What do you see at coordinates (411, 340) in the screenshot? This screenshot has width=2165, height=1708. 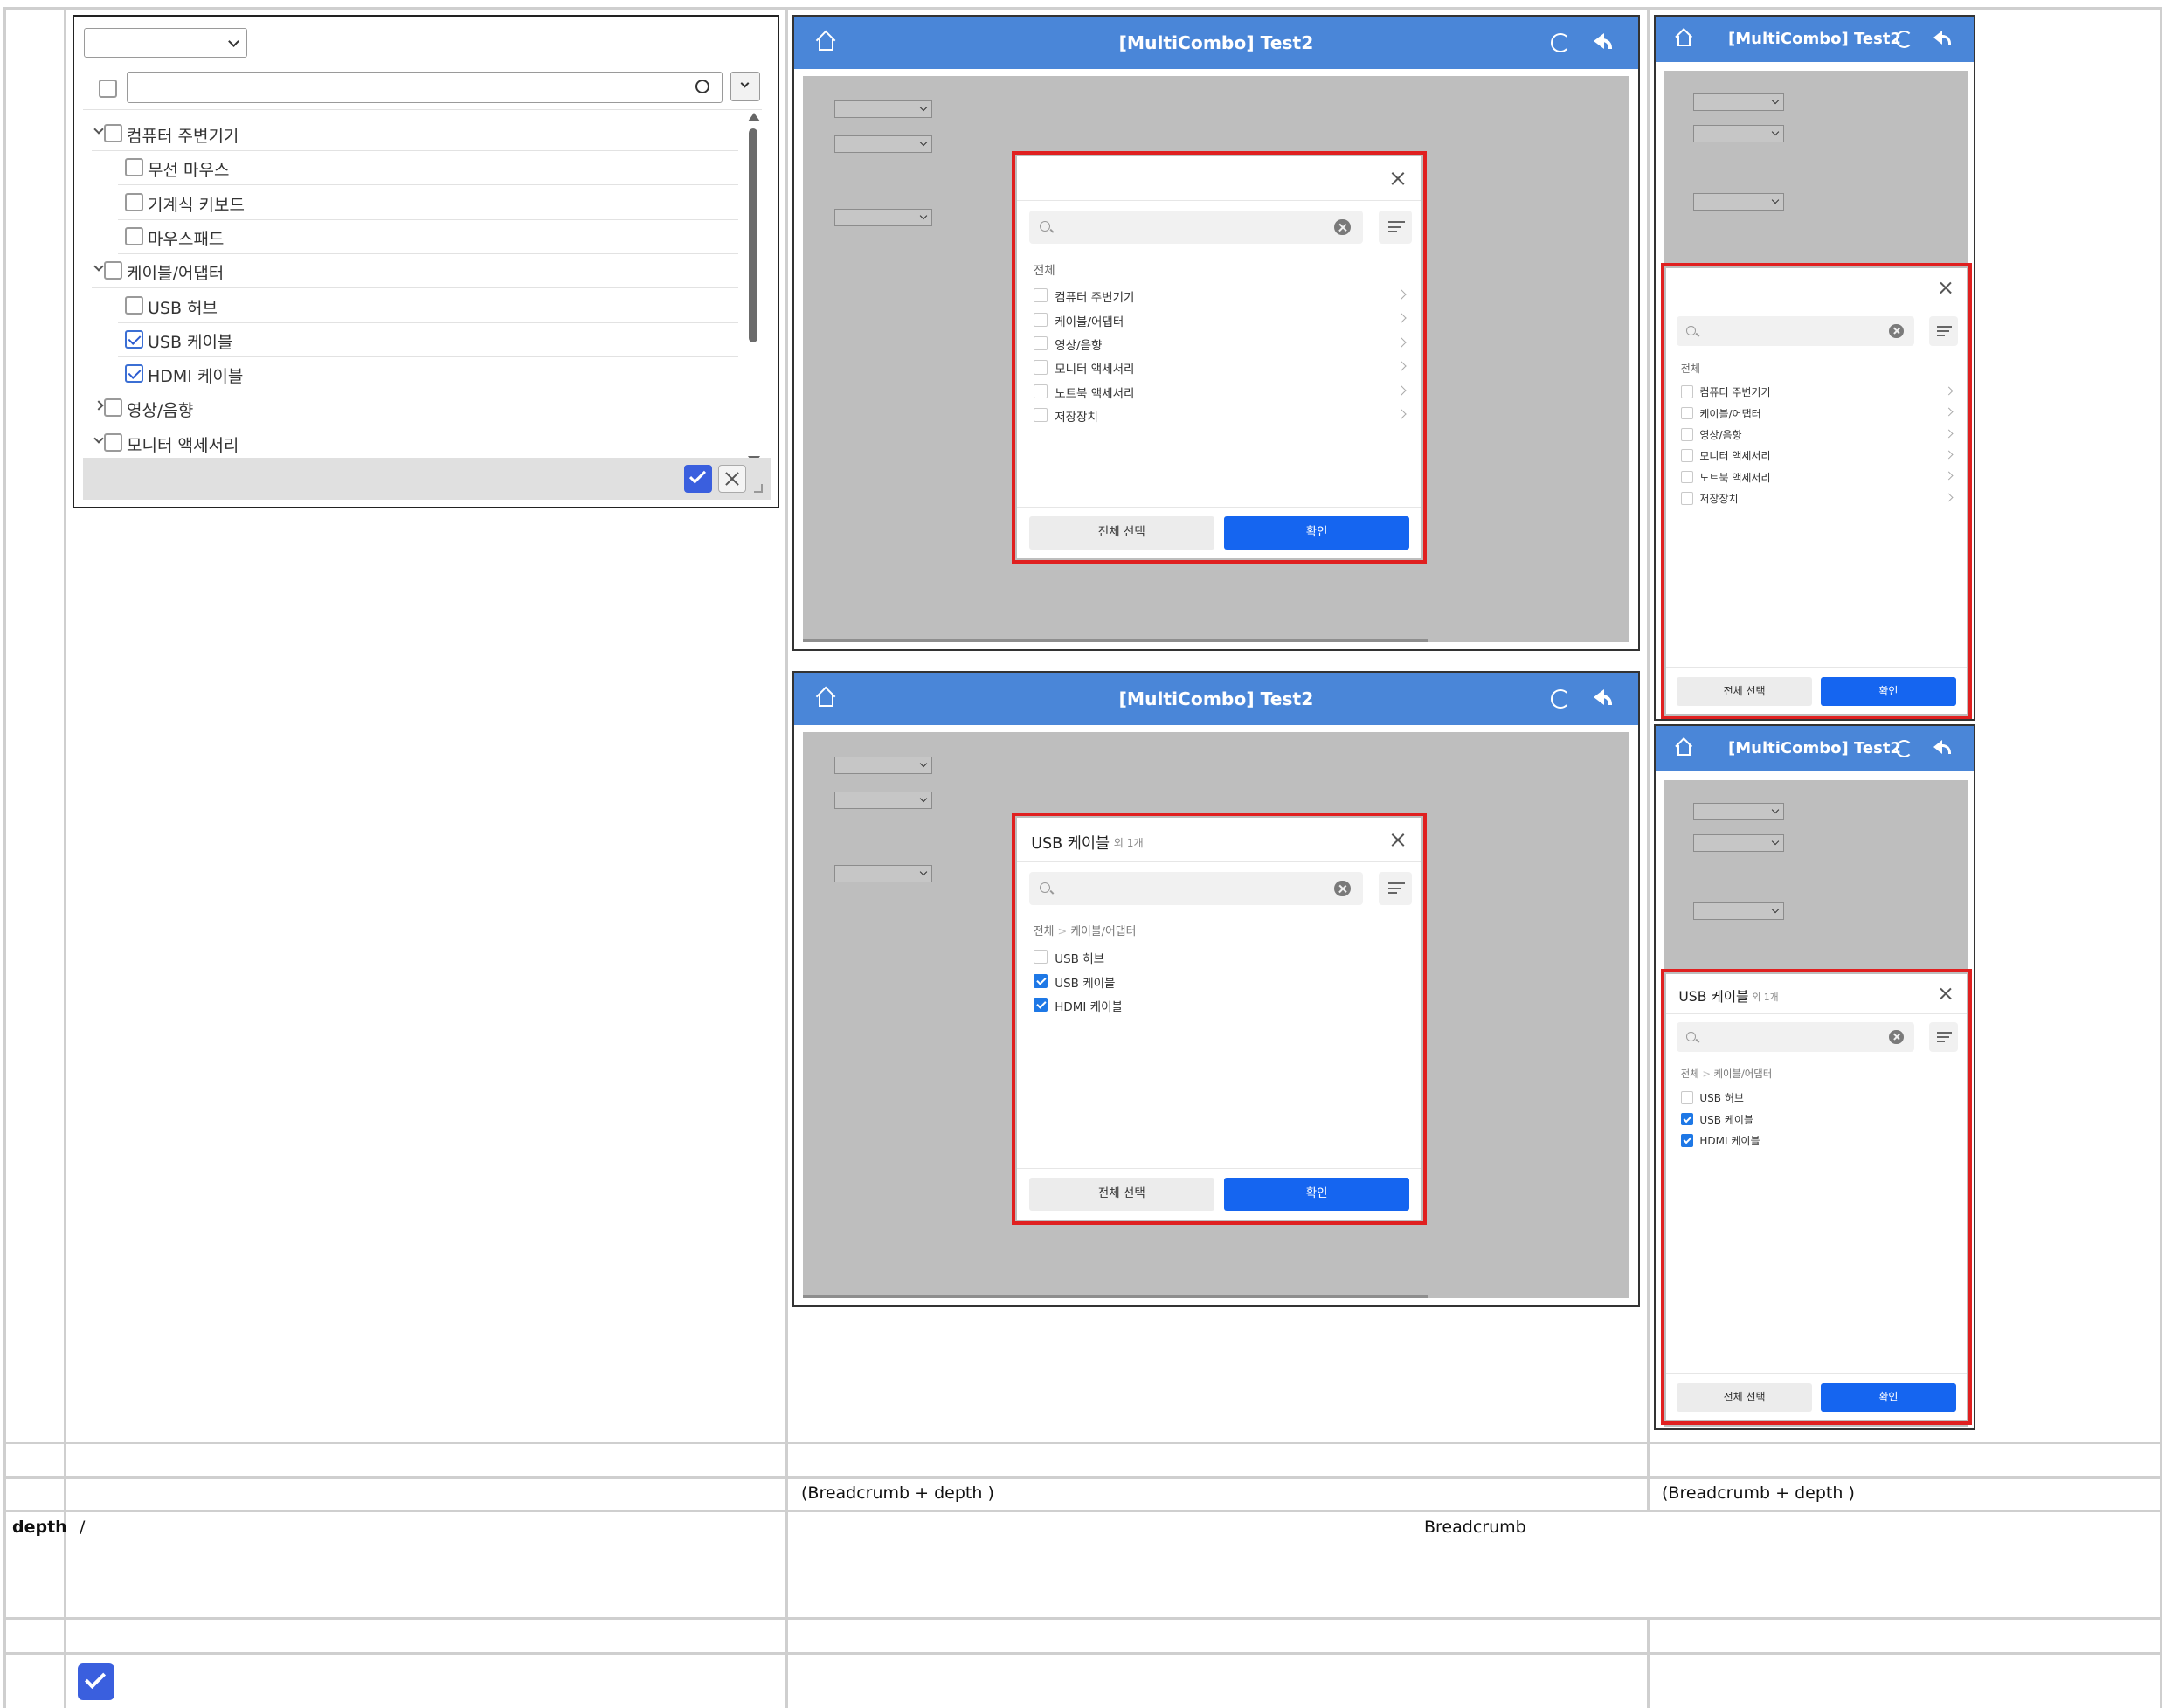 I see `tree-item: USB 케이블` at bounding box center [411, 340].